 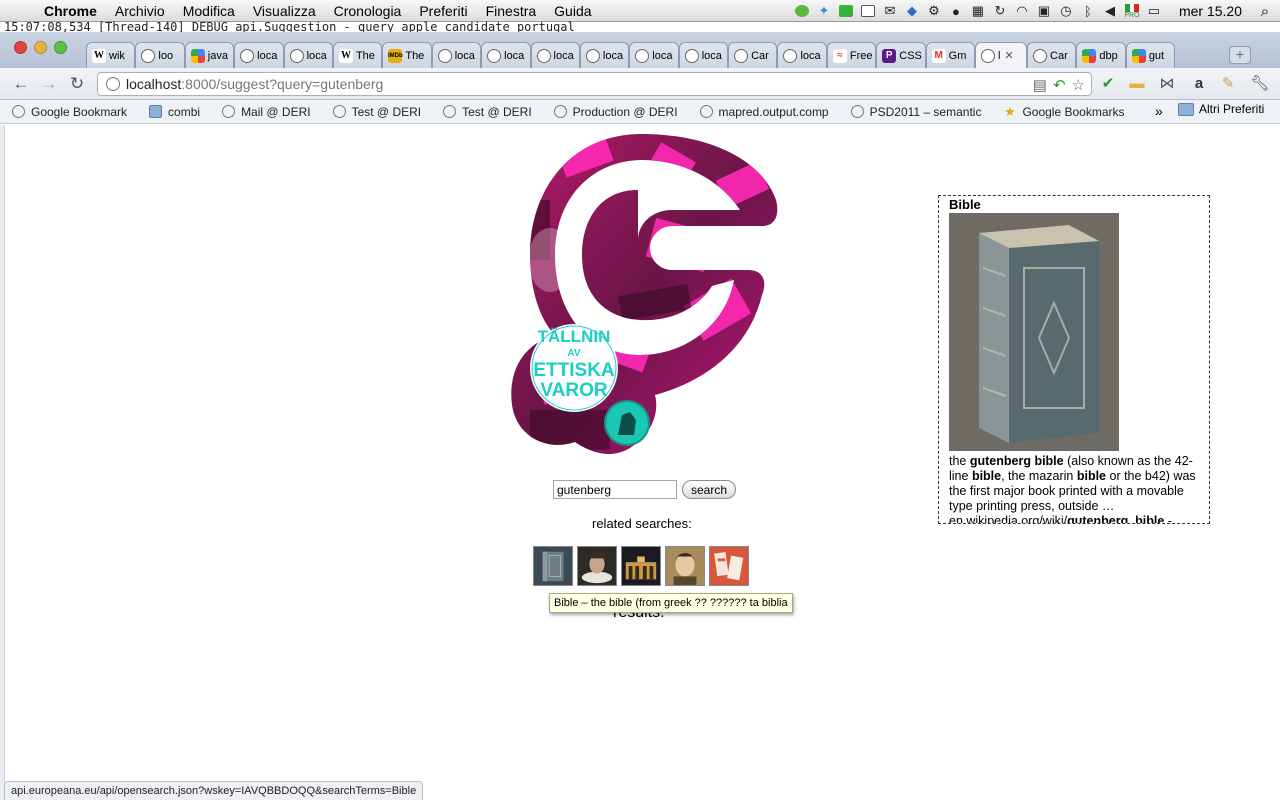 I want to click on related-searches-label: related searches:, so click(x=642, y=523).